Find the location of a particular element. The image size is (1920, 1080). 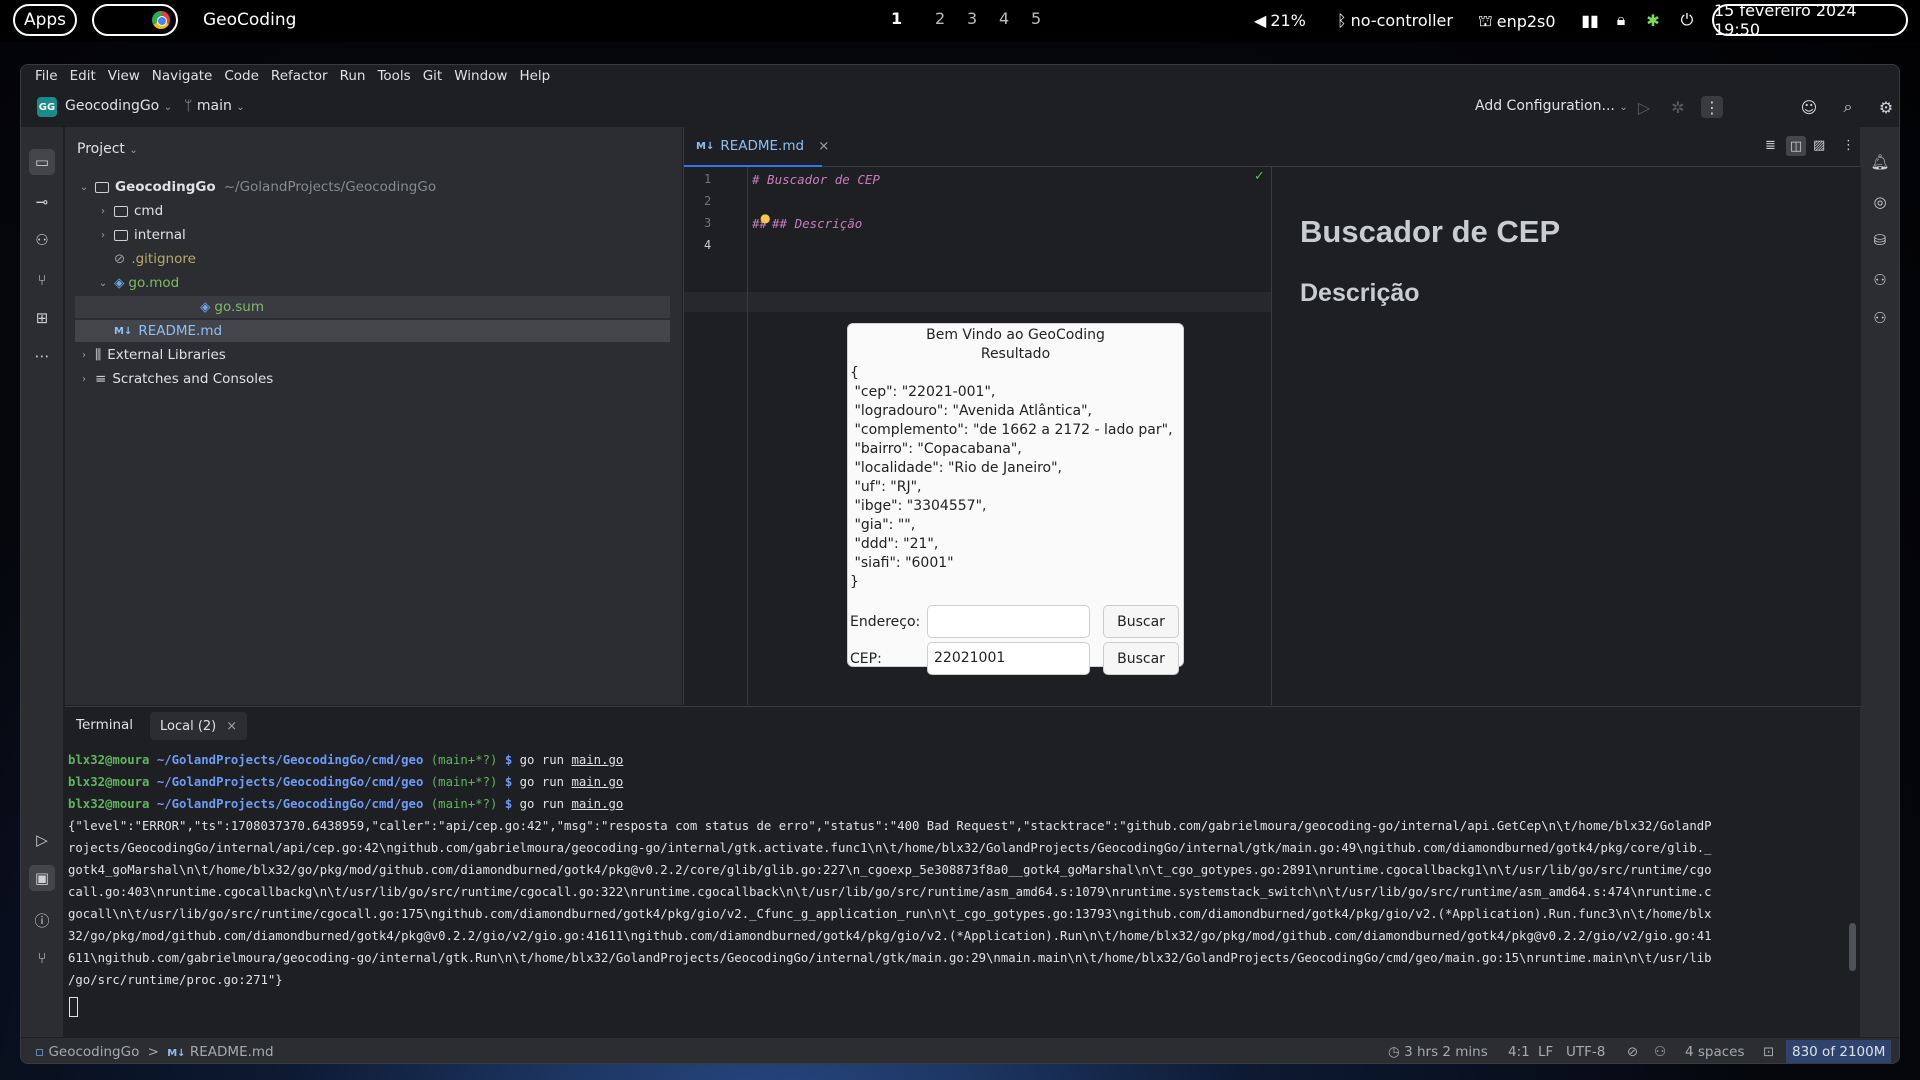

menu-tools: Tools is located at coordinates (393, 76).